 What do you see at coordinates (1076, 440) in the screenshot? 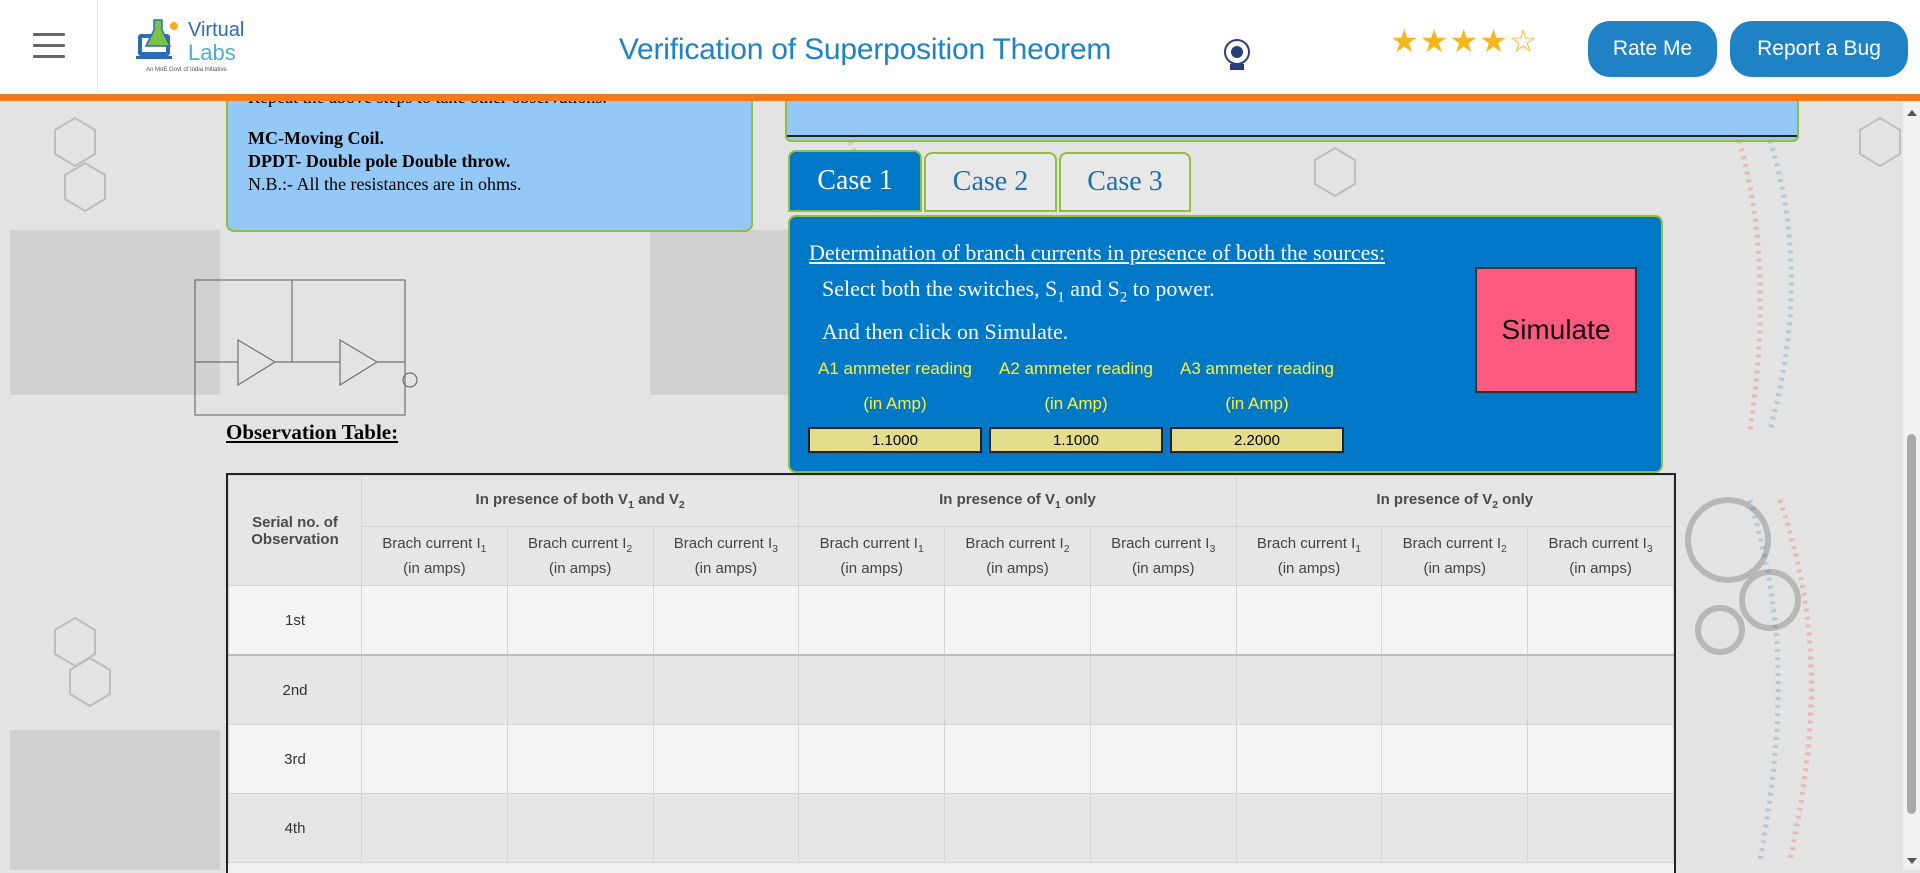
I see `ammeter-a2-value: 1.1000` at bounding box center [1076, 440].